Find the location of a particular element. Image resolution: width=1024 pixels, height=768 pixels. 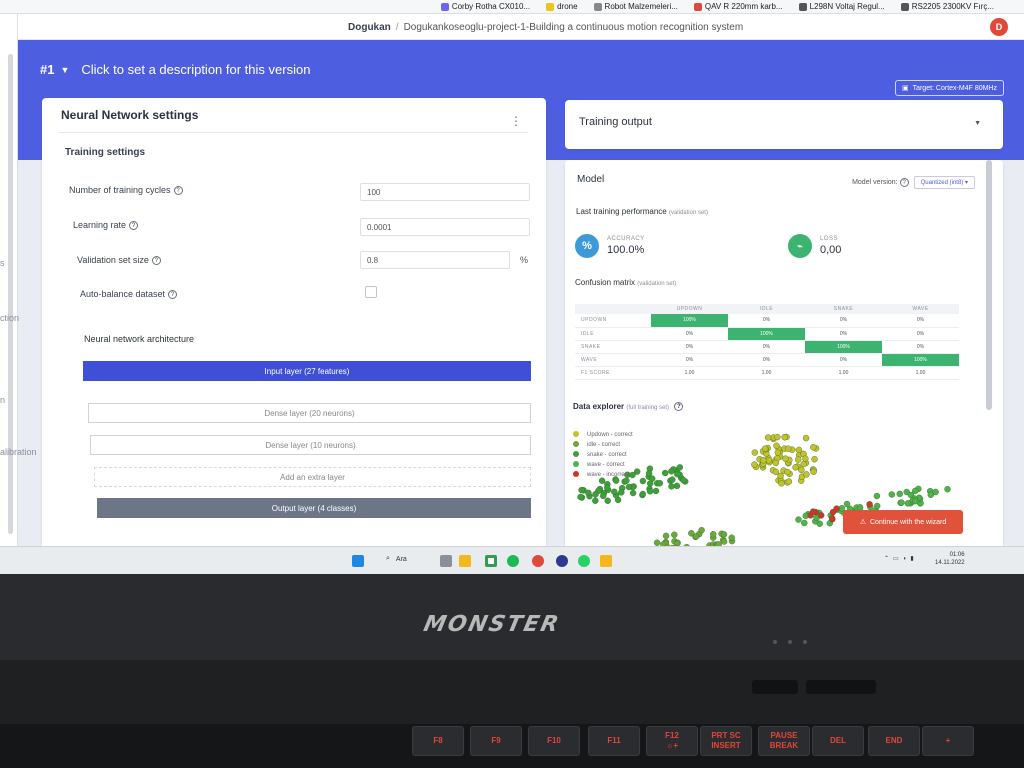

clock: 01:06 14.11.2022 is located at coordinates (950, 559).